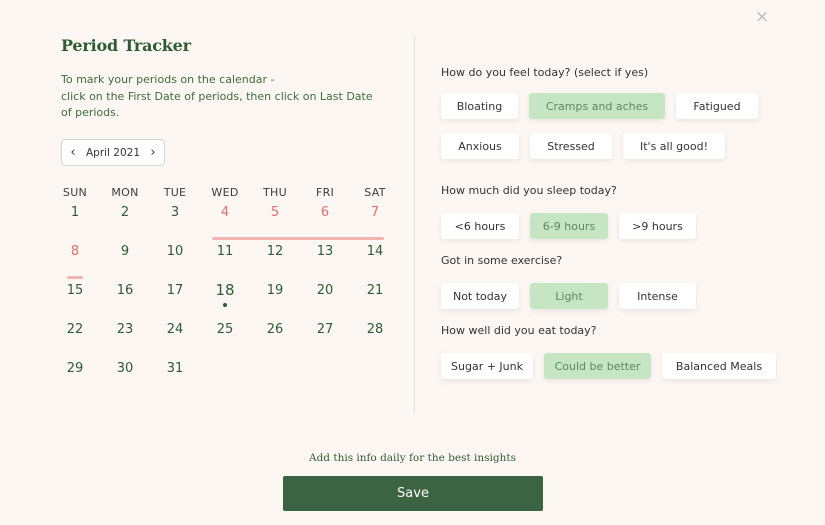 This screenshot has height=525, width=825. I want to click on day-23: 23, so click(125, 338).